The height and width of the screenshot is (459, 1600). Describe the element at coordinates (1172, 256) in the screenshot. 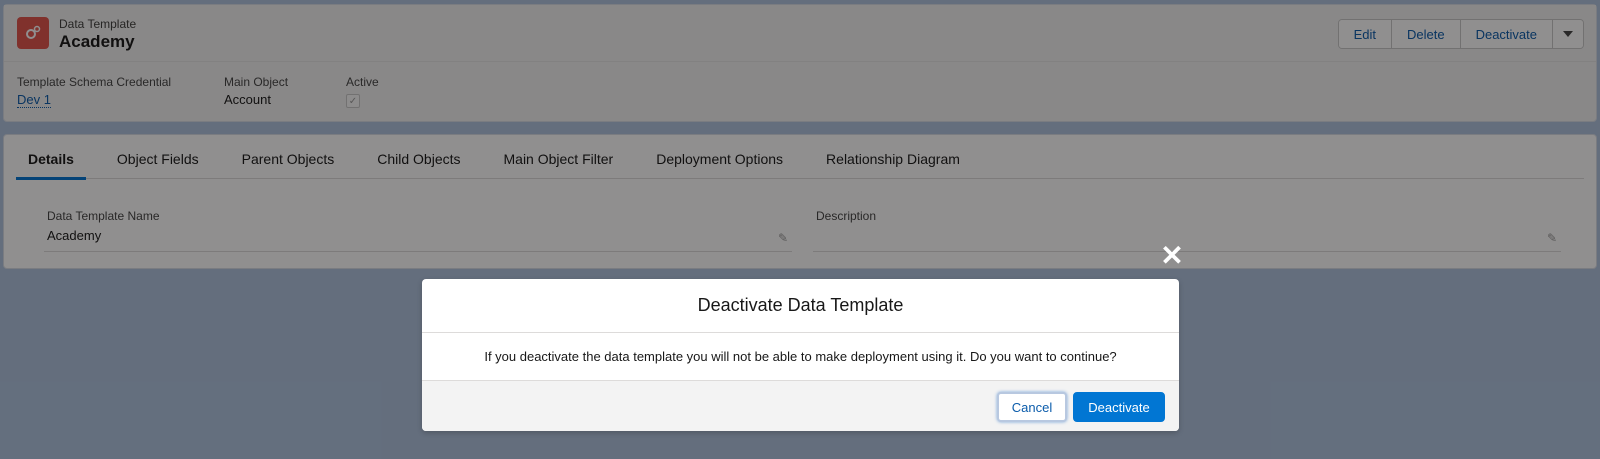

I see `close-icon: ✕` at that location.